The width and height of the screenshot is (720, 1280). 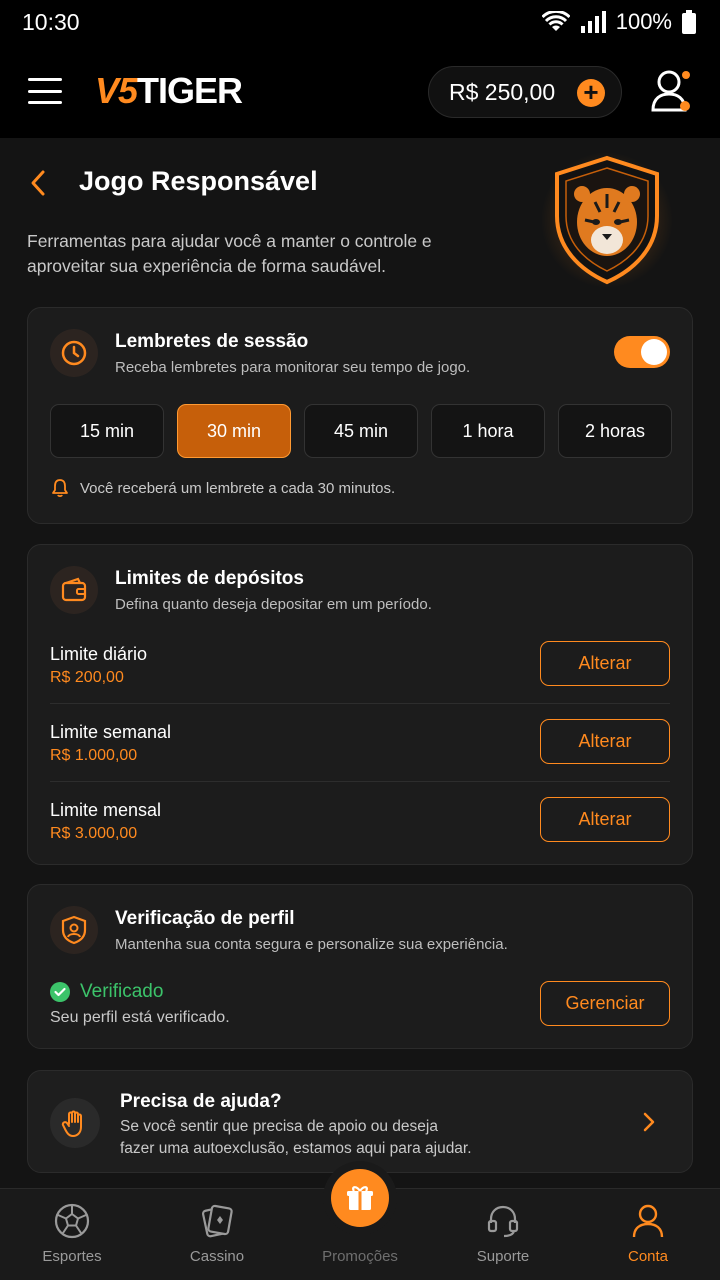 I want to click on menu-icon, so click(x=45, y=91).